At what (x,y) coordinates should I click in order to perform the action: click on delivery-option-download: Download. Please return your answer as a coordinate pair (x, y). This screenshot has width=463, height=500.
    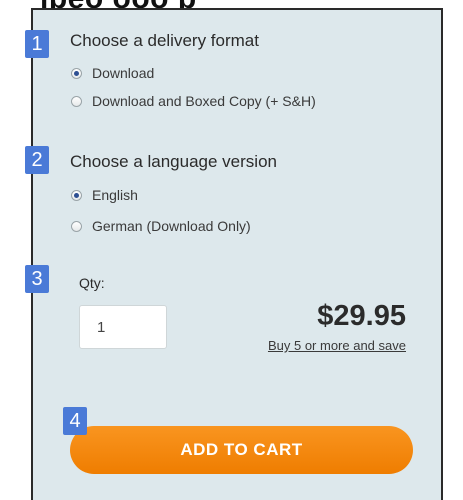
    Looking at the image, I should click on (112, 73).